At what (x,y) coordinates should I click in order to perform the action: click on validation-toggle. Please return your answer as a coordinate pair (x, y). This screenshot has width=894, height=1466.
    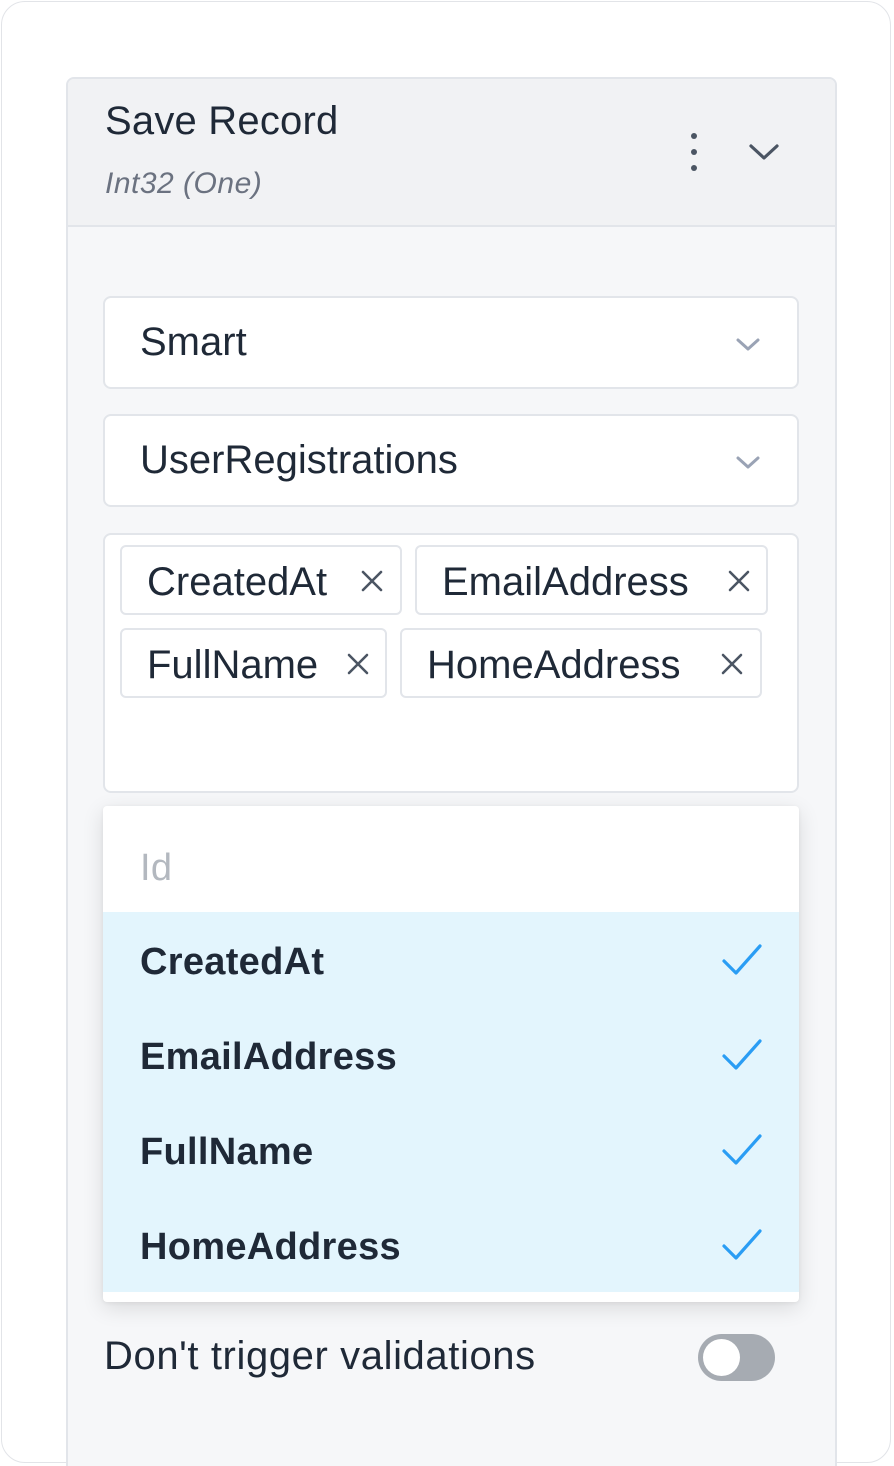
    Looking at the image, I should click on (736, 1357).